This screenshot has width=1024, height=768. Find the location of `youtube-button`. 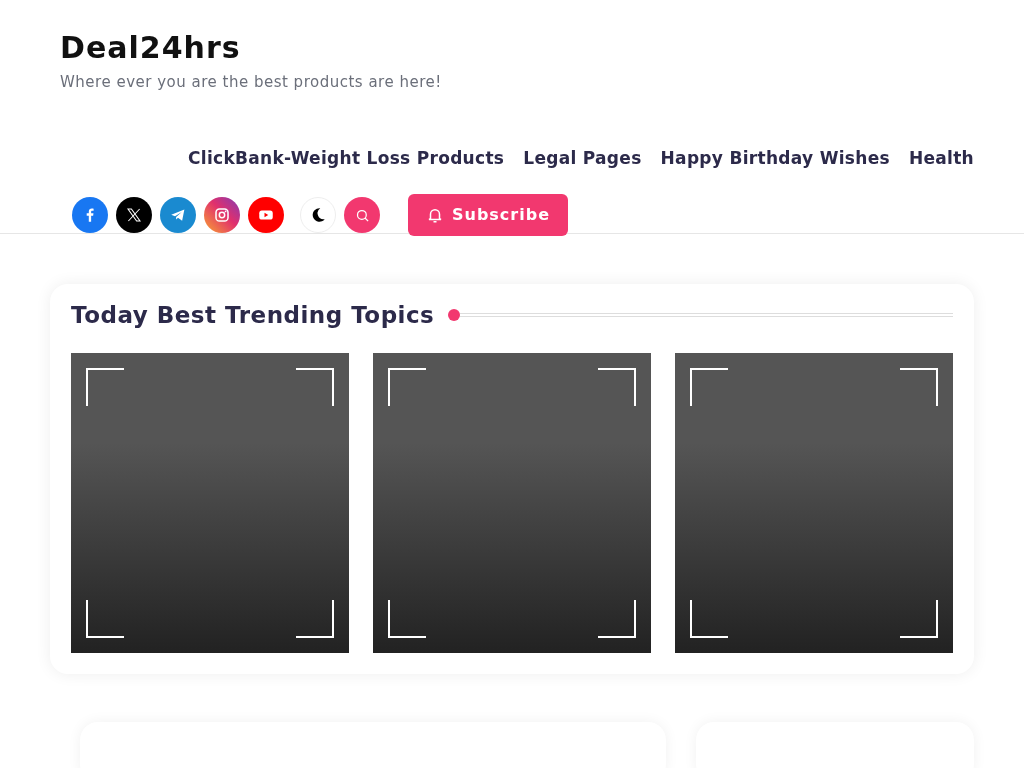

youtube-button is located at coordinates (266, 215).